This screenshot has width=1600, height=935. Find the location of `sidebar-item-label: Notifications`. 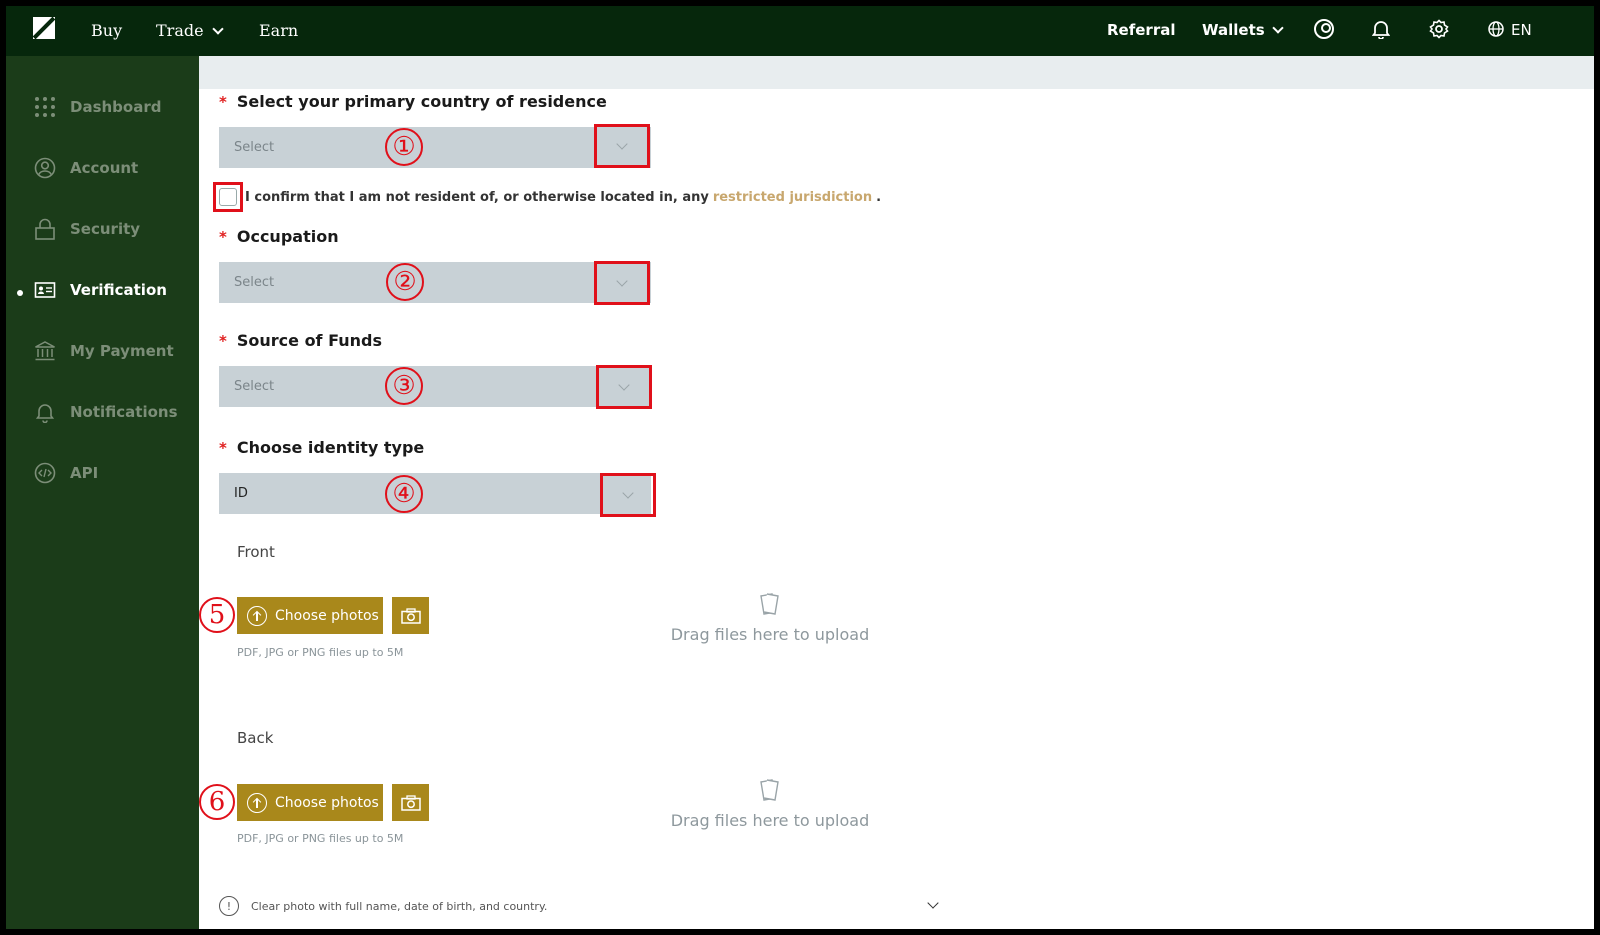

sidebar-item-label: Notifications is located at coordinates (124, 412).